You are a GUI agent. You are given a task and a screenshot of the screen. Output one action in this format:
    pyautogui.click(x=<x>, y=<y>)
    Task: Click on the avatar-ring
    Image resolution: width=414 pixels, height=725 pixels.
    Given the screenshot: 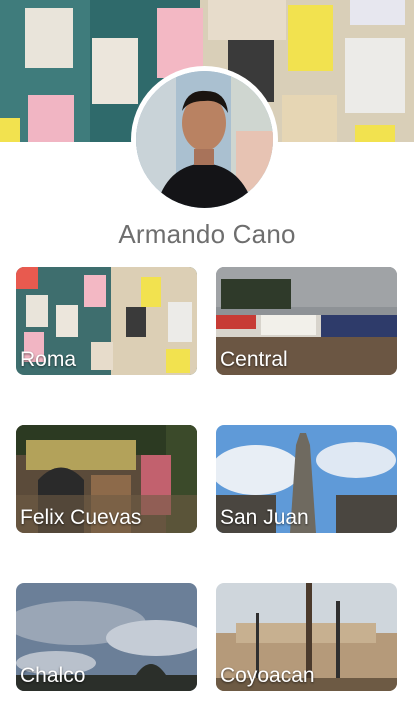 What is the action you would take?
    pyautogui.click(x=204, y=139)
    